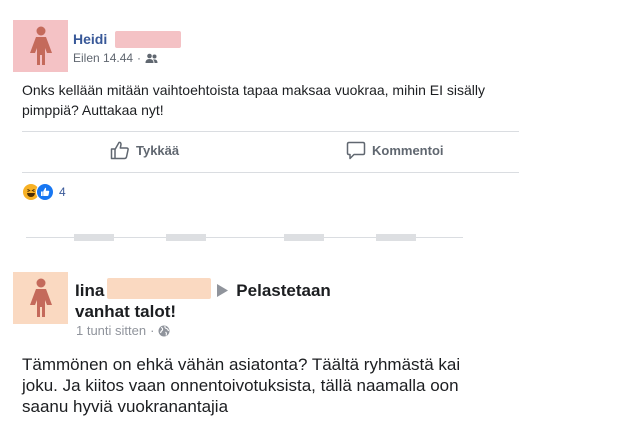 The height and width of the screenshot is (441, 619). What do you see at coordinates (408, 150) in the screenshot?
I see `comment-label: Kommentoi` at bounding box center [408, 150].